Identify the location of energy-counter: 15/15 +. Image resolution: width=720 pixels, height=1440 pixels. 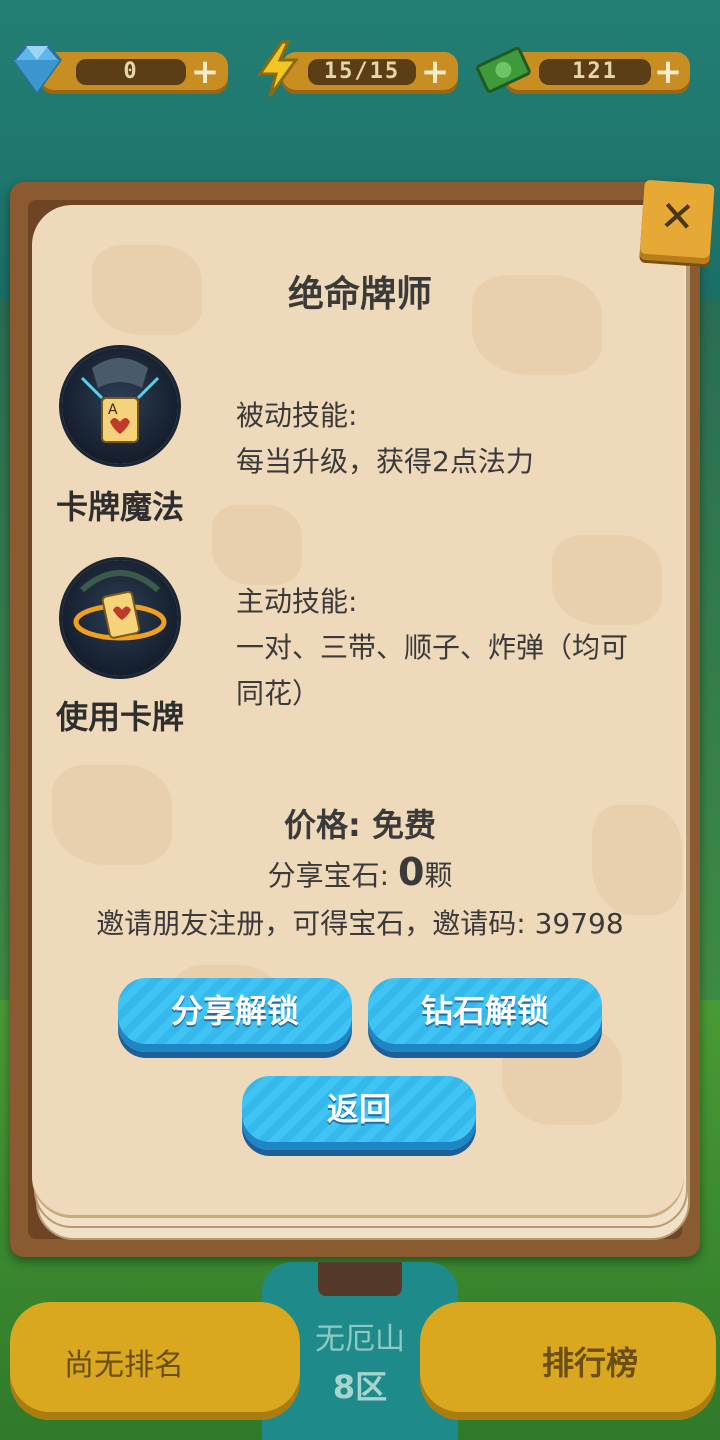
(370, 73).